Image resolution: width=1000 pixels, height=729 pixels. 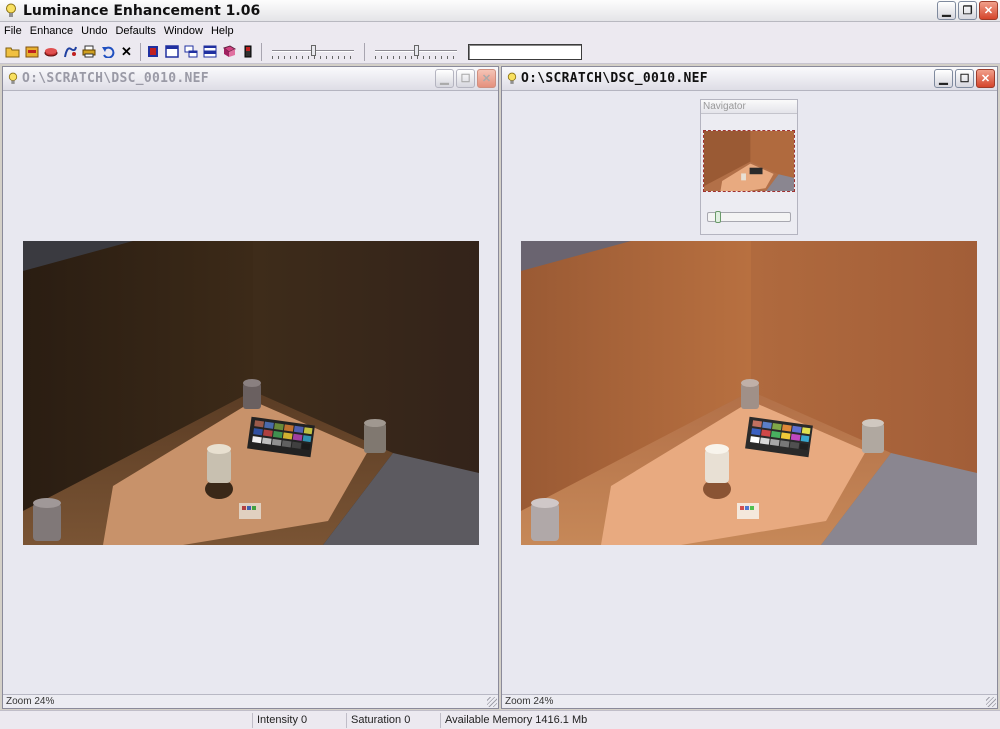 I want to click on saturation-slider, so click(x=416, y=52).